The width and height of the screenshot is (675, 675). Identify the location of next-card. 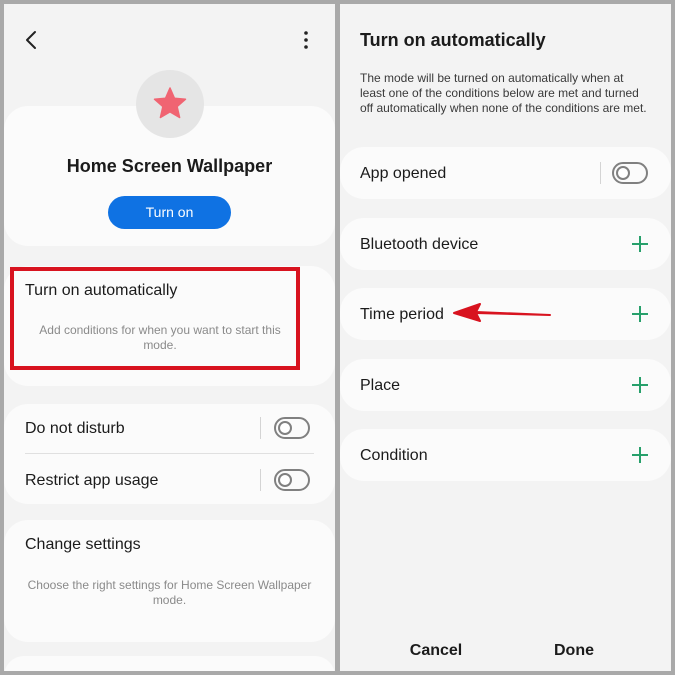
(169, 663).